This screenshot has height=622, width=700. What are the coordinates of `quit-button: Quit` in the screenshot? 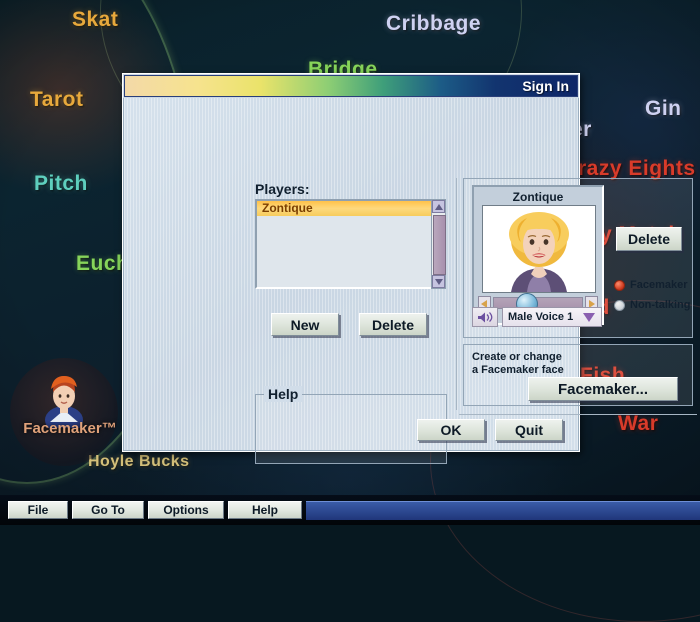 It's located at (529, 430).